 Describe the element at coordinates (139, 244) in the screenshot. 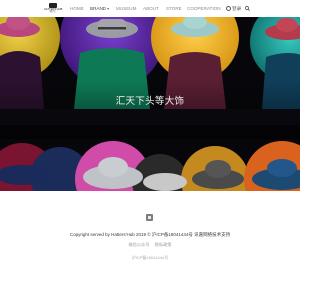

I see `footer-link-wechat: 微信公众号` at that location.